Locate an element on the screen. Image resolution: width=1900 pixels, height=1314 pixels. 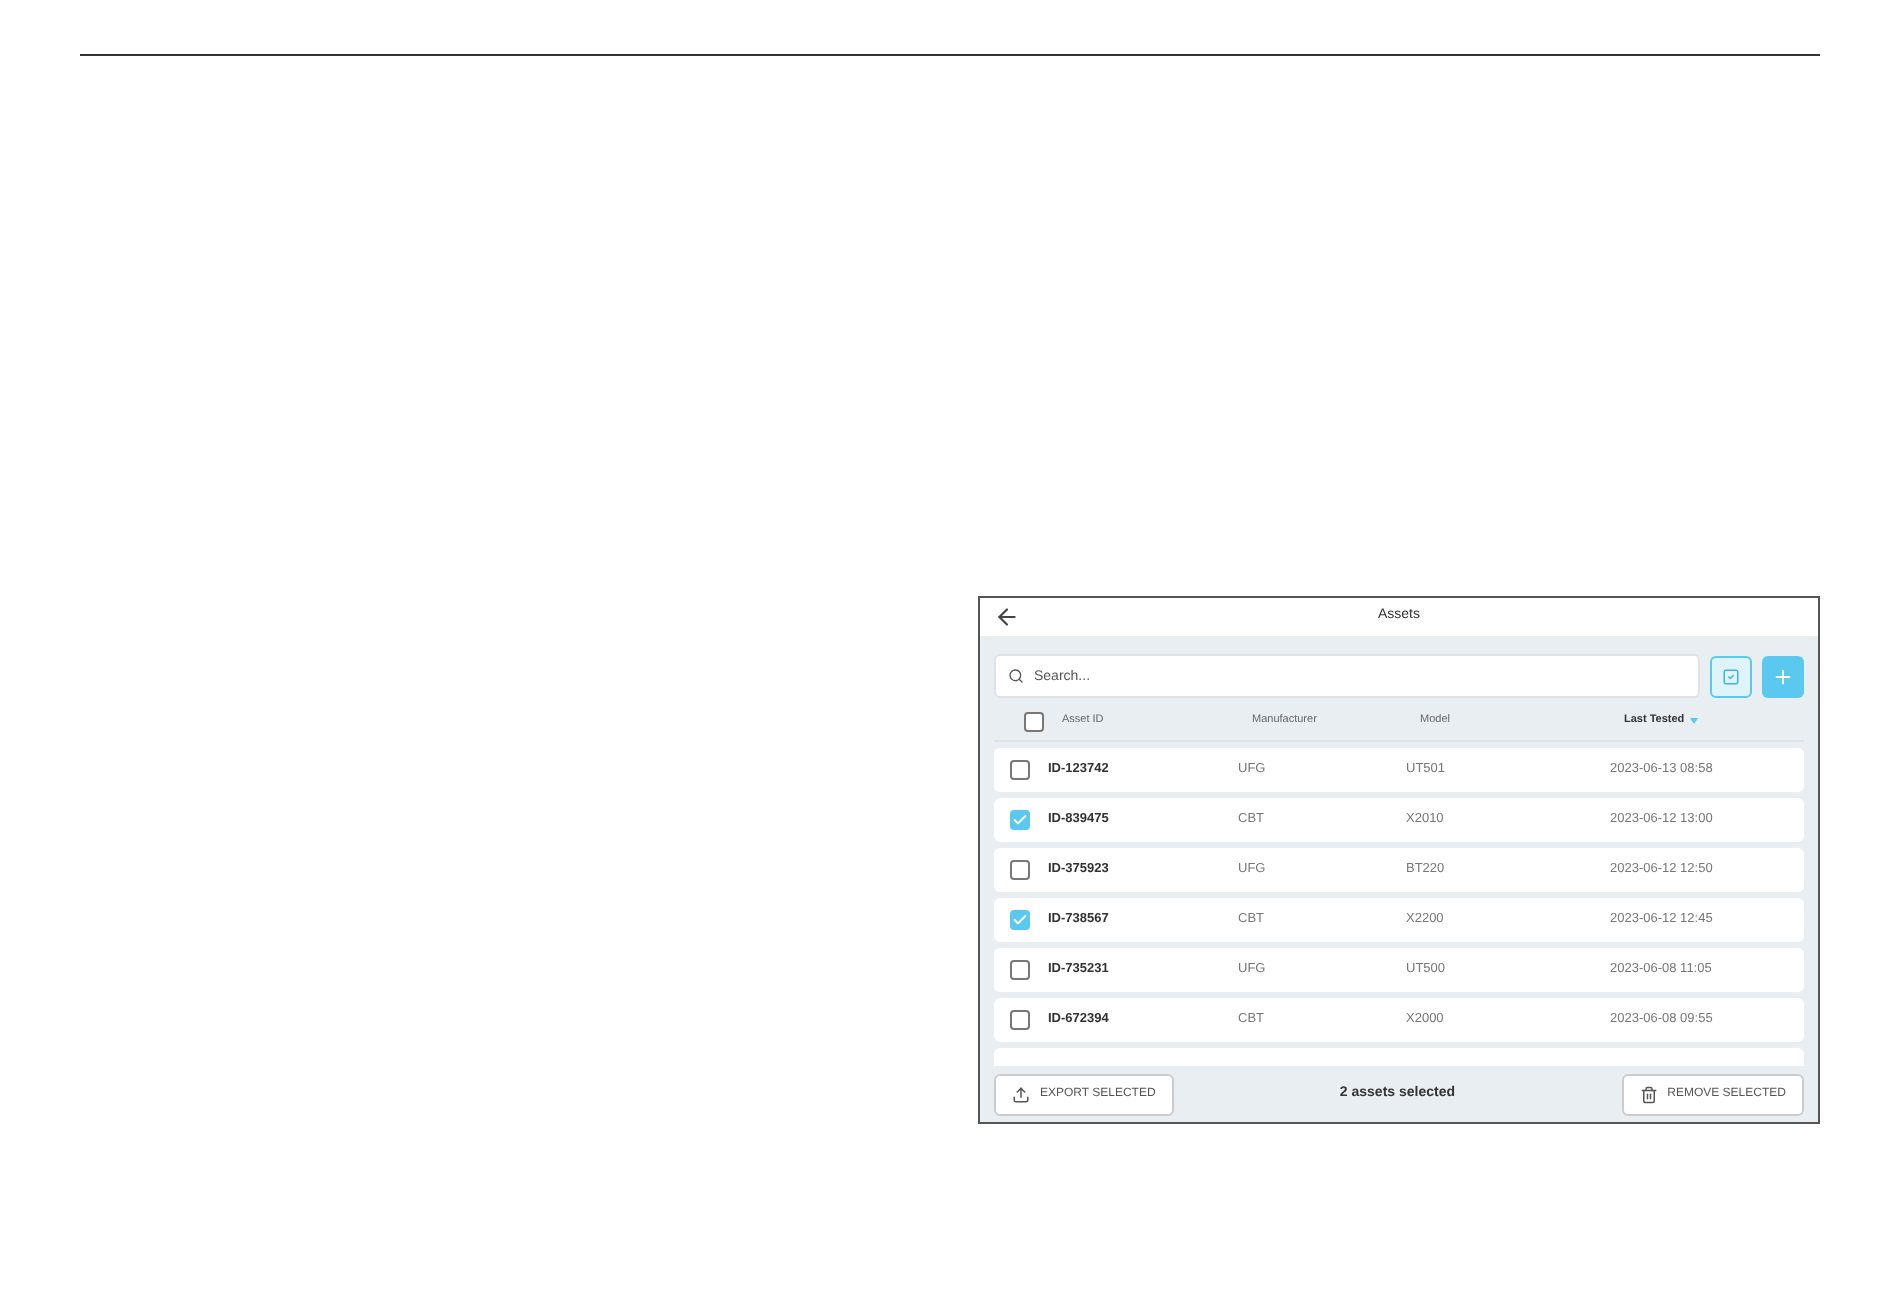
back-icon is located at coordinates (1007, 617).